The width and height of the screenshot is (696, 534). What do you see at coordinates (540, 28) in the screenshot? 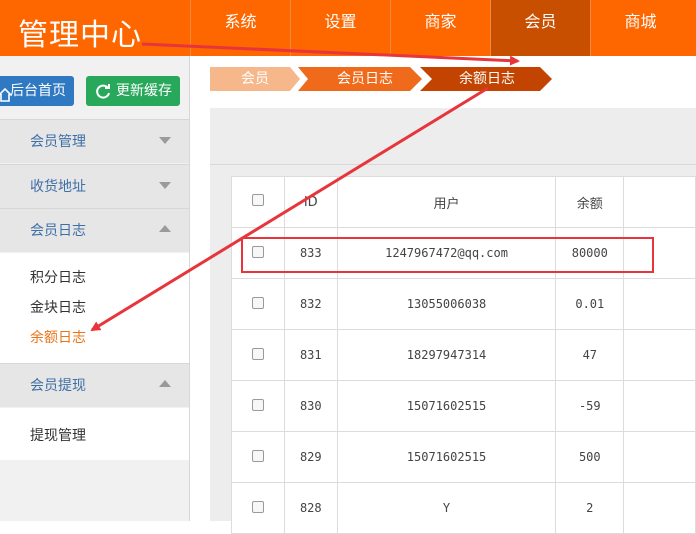
I see `nav-item-member: 会员` at bounding box center [540, 28].